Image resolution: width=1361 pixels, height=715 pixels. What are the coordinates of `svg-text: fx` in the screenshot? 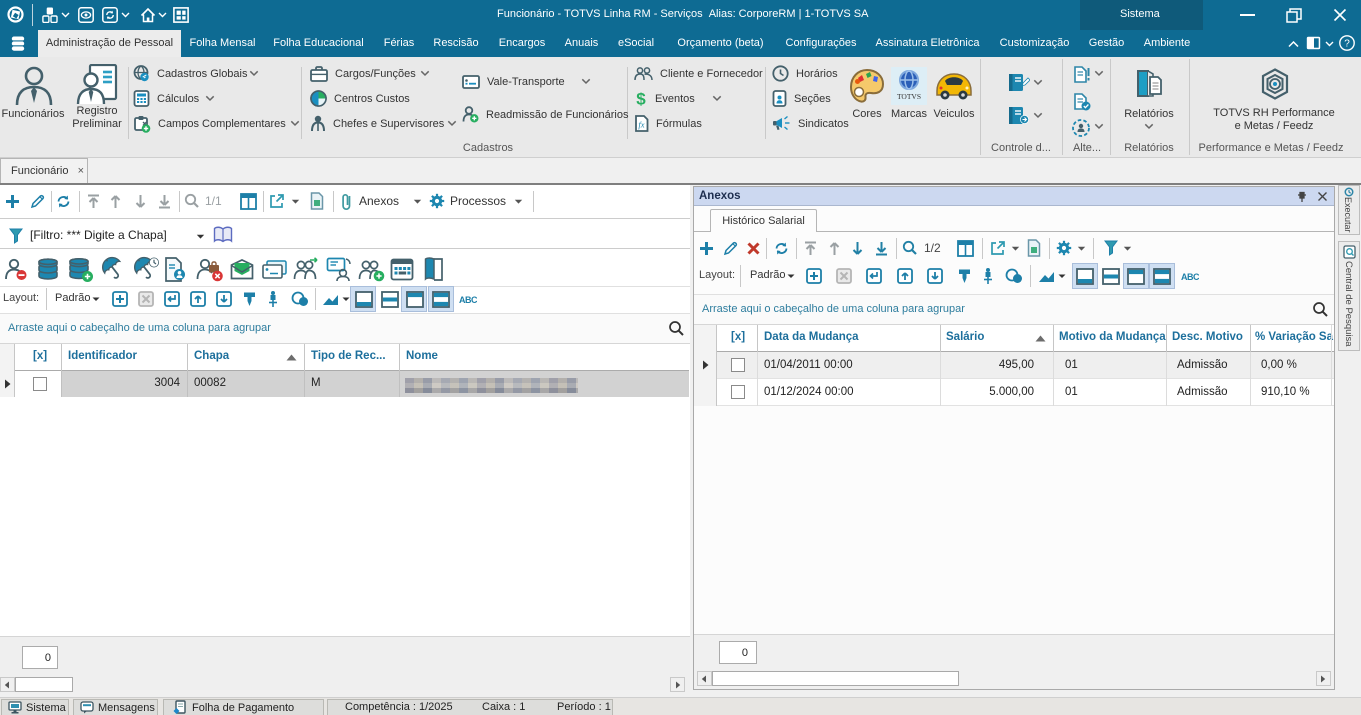 It's located at (641, 125).